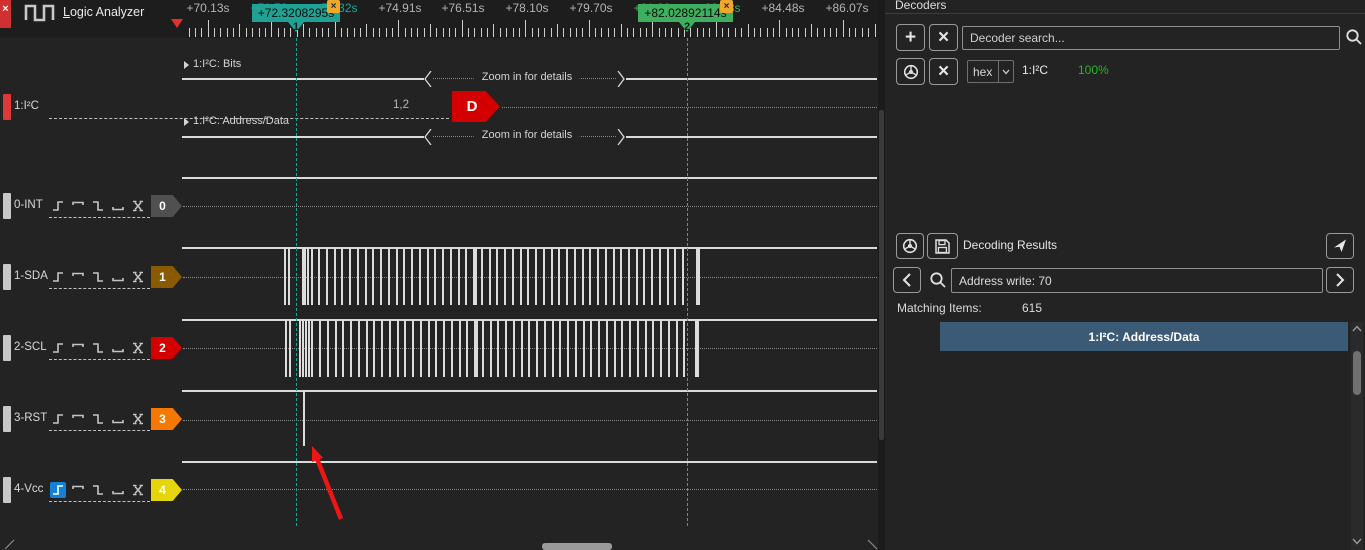 Image resolution: width=1365 pixels, height=550 pixels. Describe the element at coordinates (529, 248) in the screenshot. I see `trace-high-line-1-sda` at that location.